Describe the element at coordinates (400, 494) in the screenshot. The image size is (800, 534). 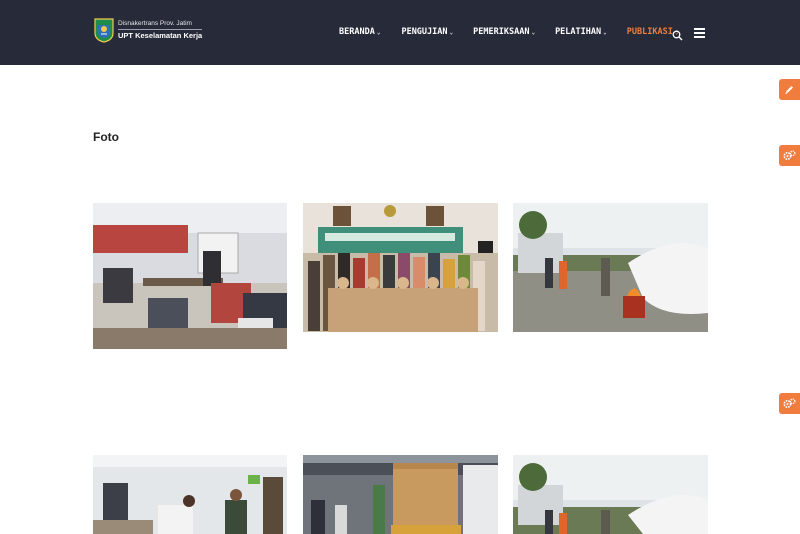
I see `gallery-photo-warehouse` at that location.